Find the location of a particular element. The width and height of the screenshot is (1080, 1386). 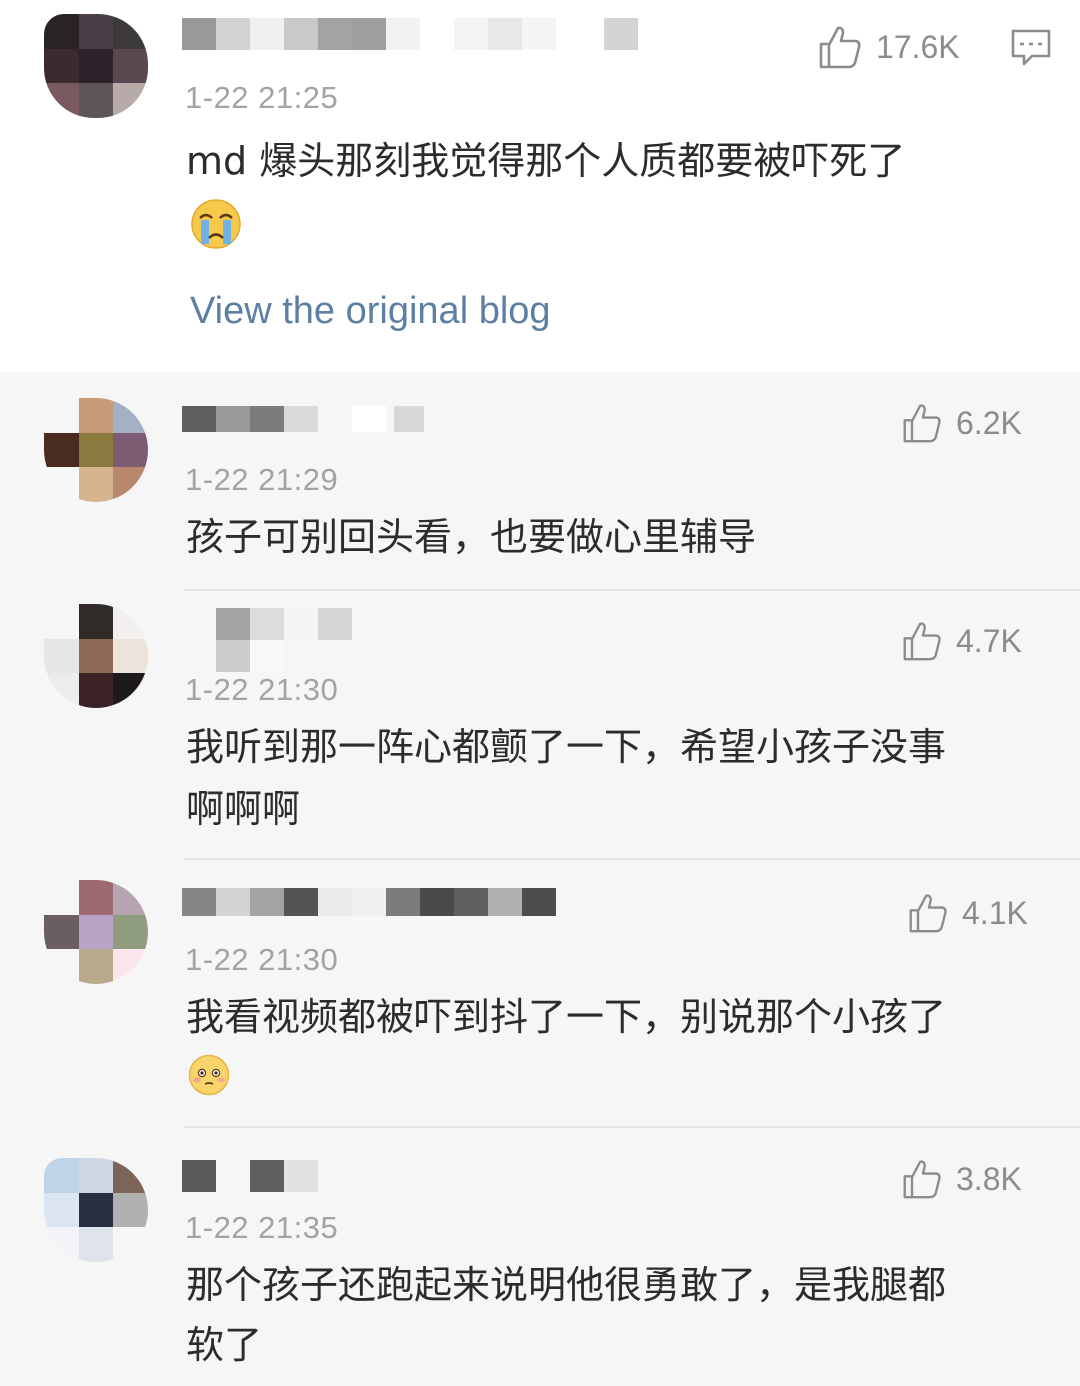

like-count: 17.6K is located at coordinates (918, 46).